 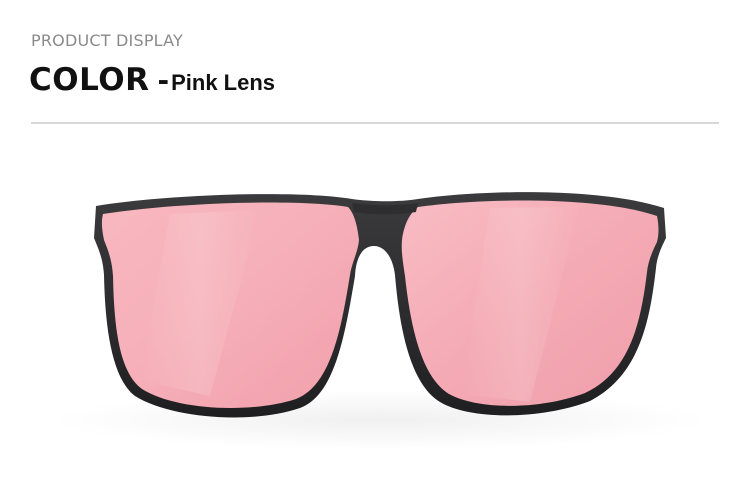 What do you see at coordinates (375, 123) in the screenshot?
I see `header-divider` at bounding box center [375, 123].